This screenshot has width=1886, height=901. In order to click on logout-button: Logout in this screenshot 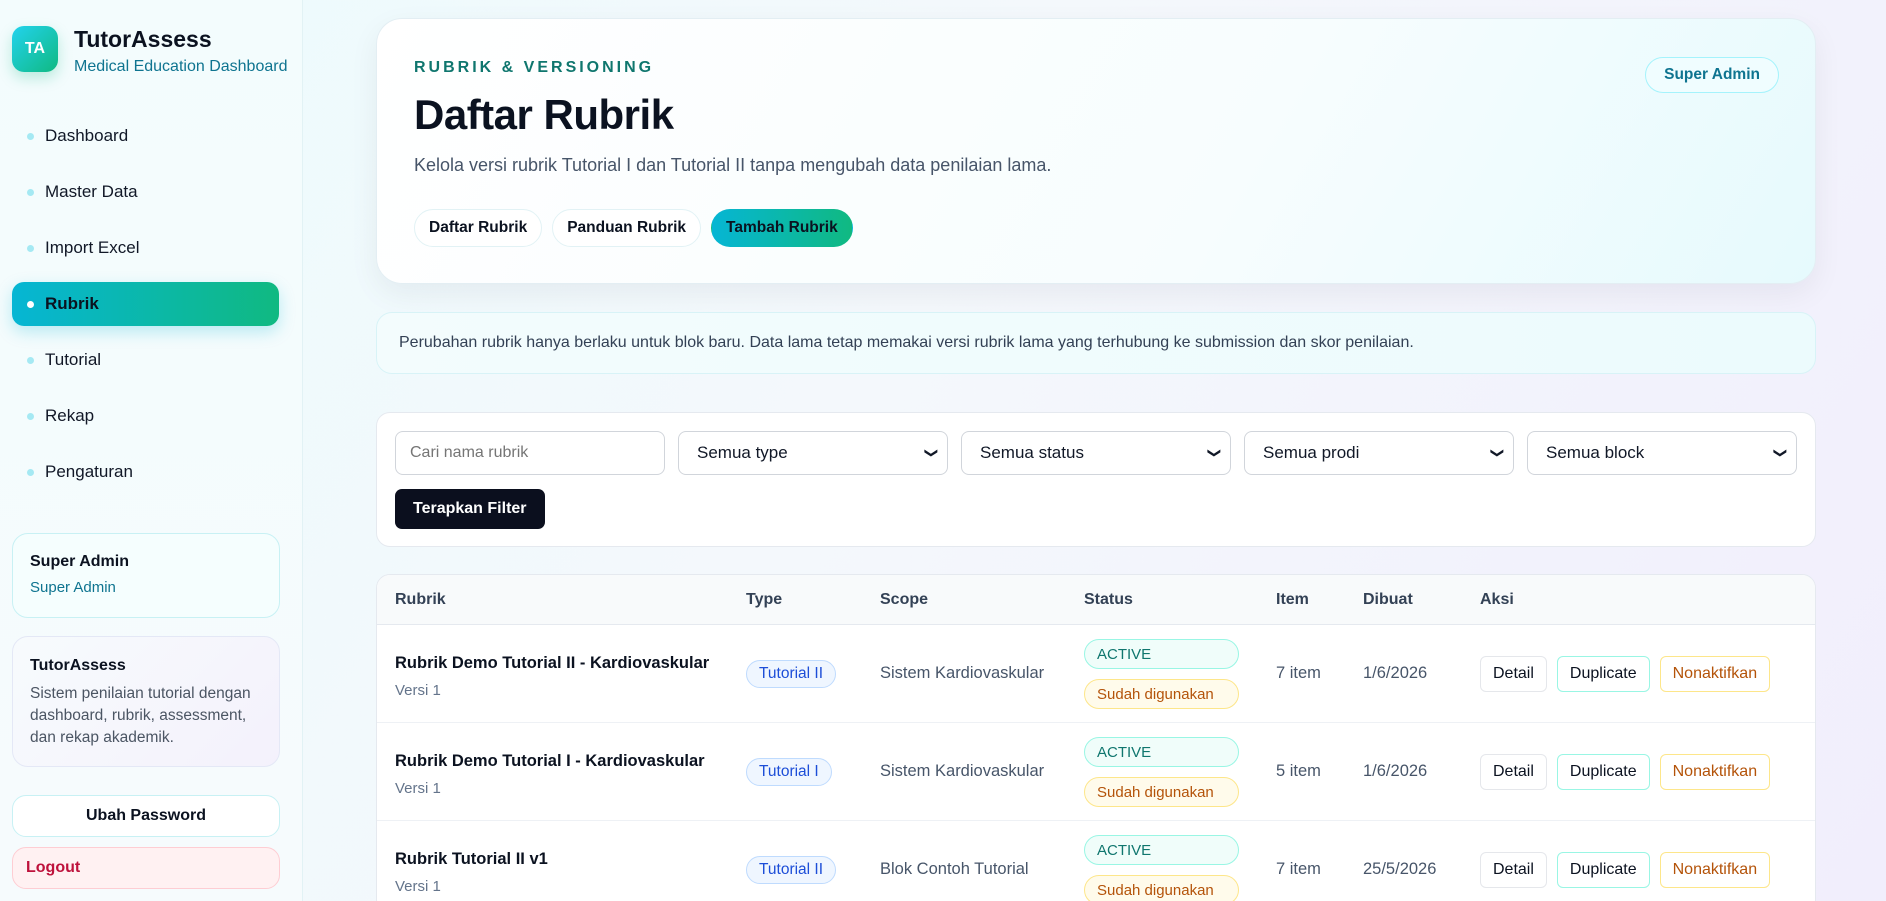, I will do `click(146, 868)`.